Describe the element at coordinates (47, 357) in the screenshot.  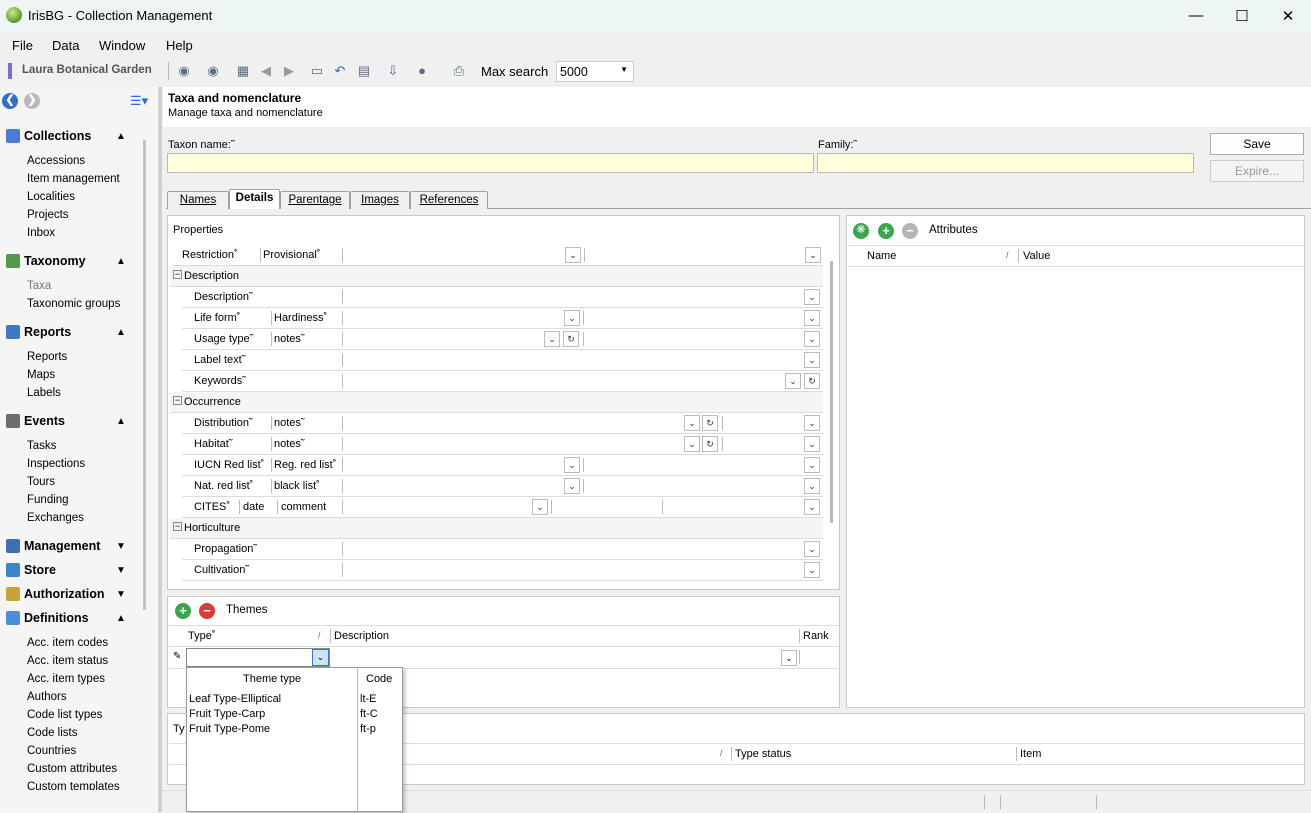
I see `nav-item-reports: Reports` at that location.